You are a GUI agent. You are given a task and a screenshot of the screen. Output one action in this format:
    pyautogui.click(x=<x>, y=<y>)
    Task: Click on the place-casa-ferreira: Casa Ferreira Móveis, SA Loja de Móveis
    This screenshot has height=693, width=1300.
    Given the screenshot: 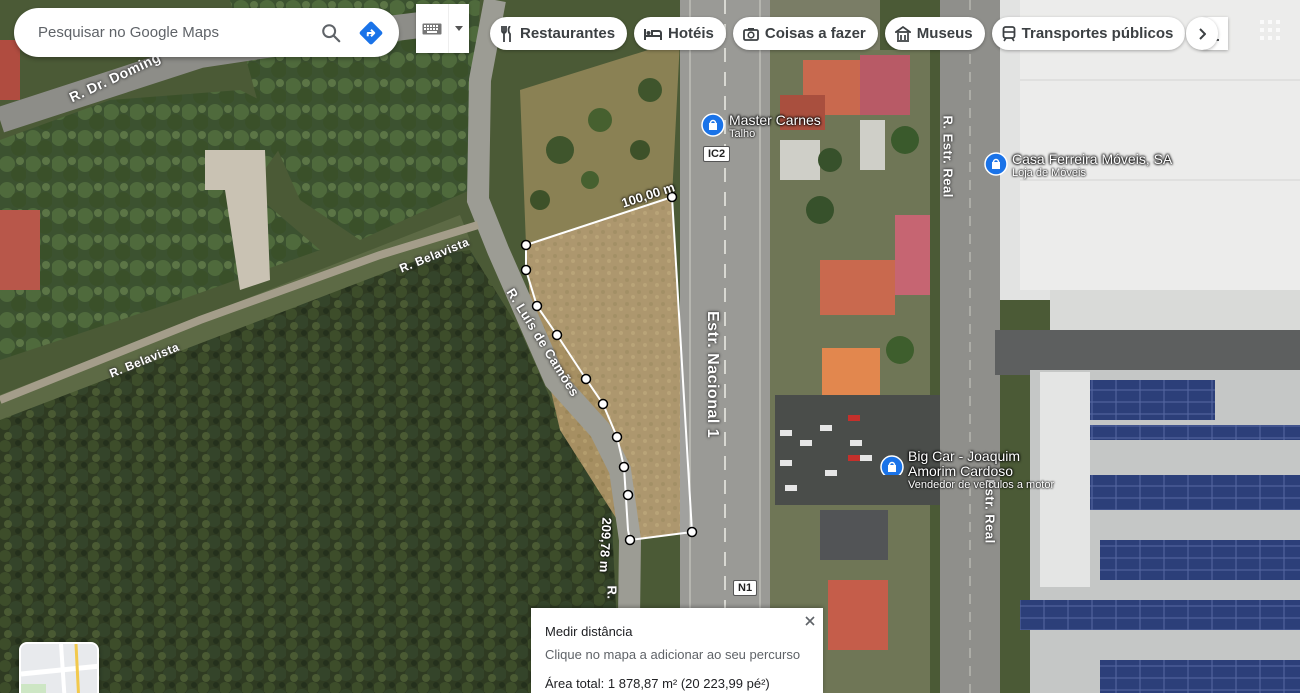 What is the action you would take?
    pyautogui.click(x=1078, y=165)
    